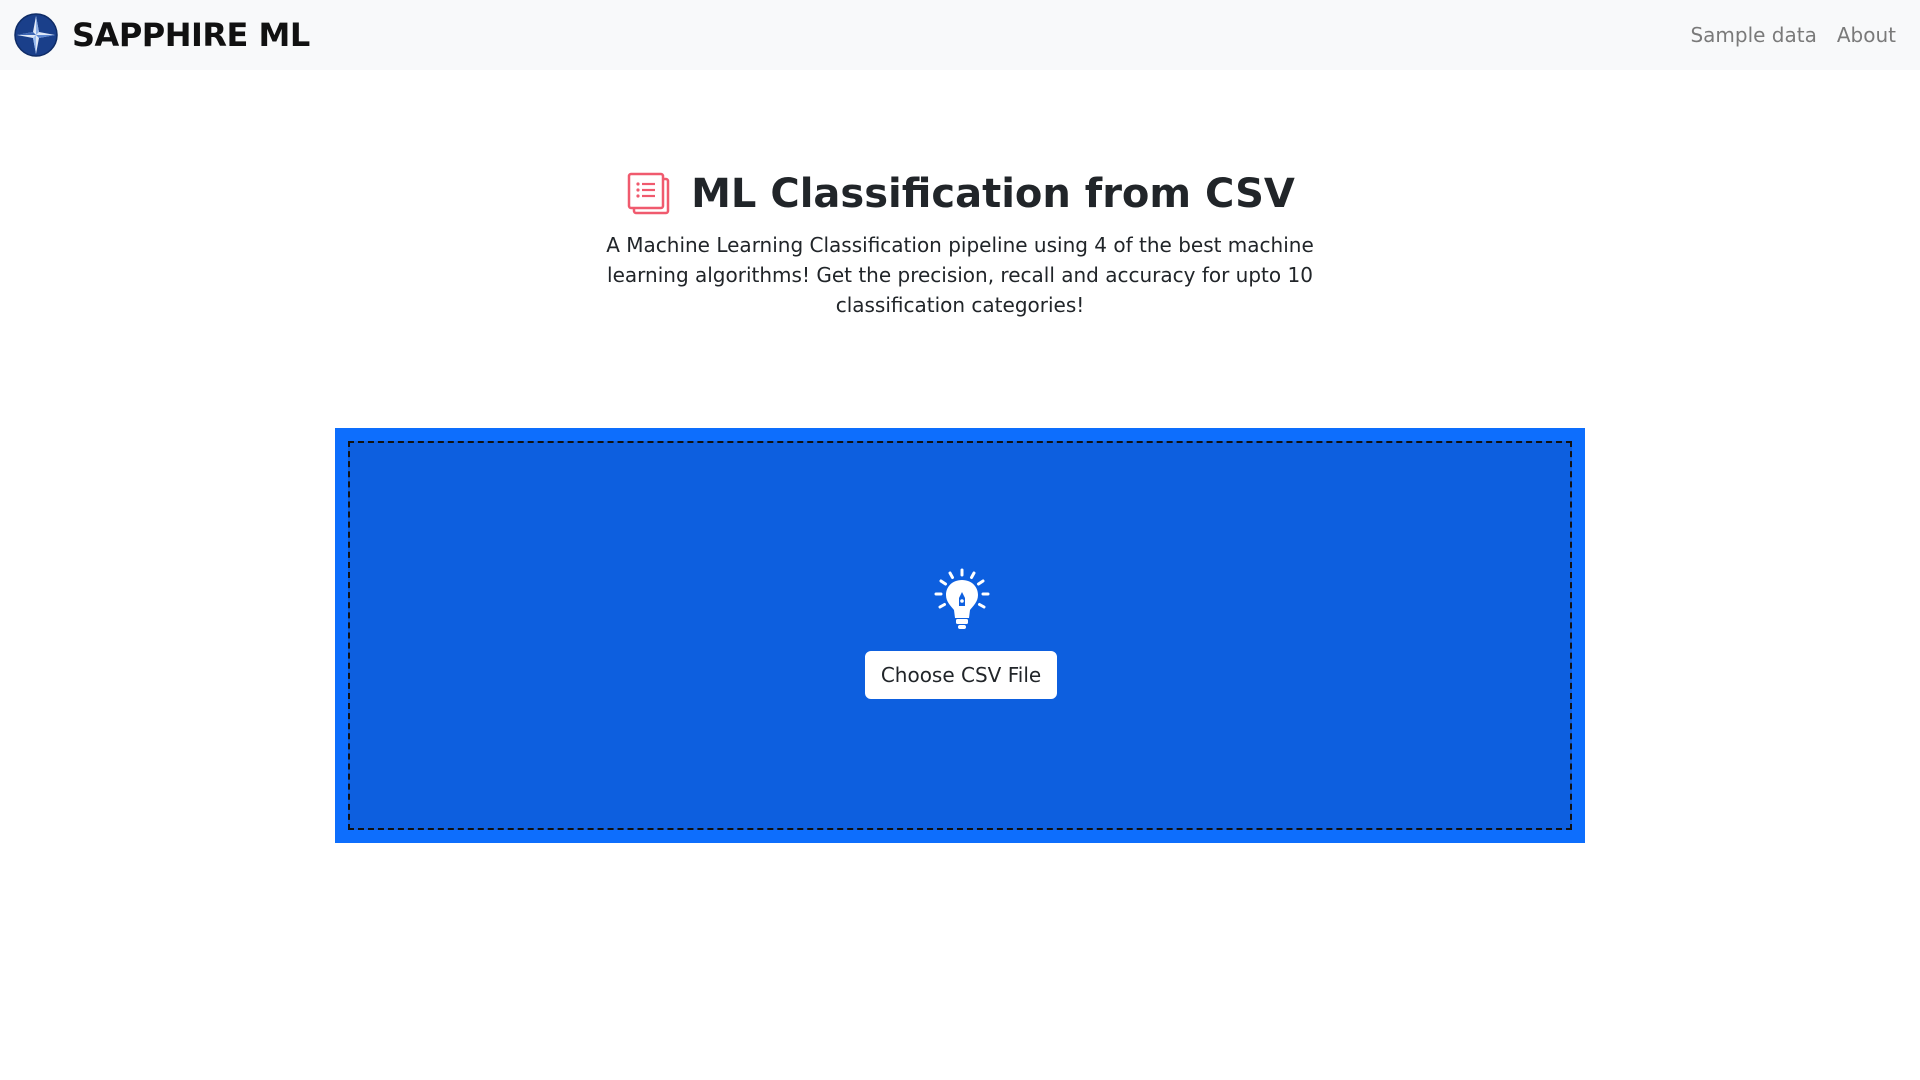  I want to click on lightbulb-icon, so click(962, 598).